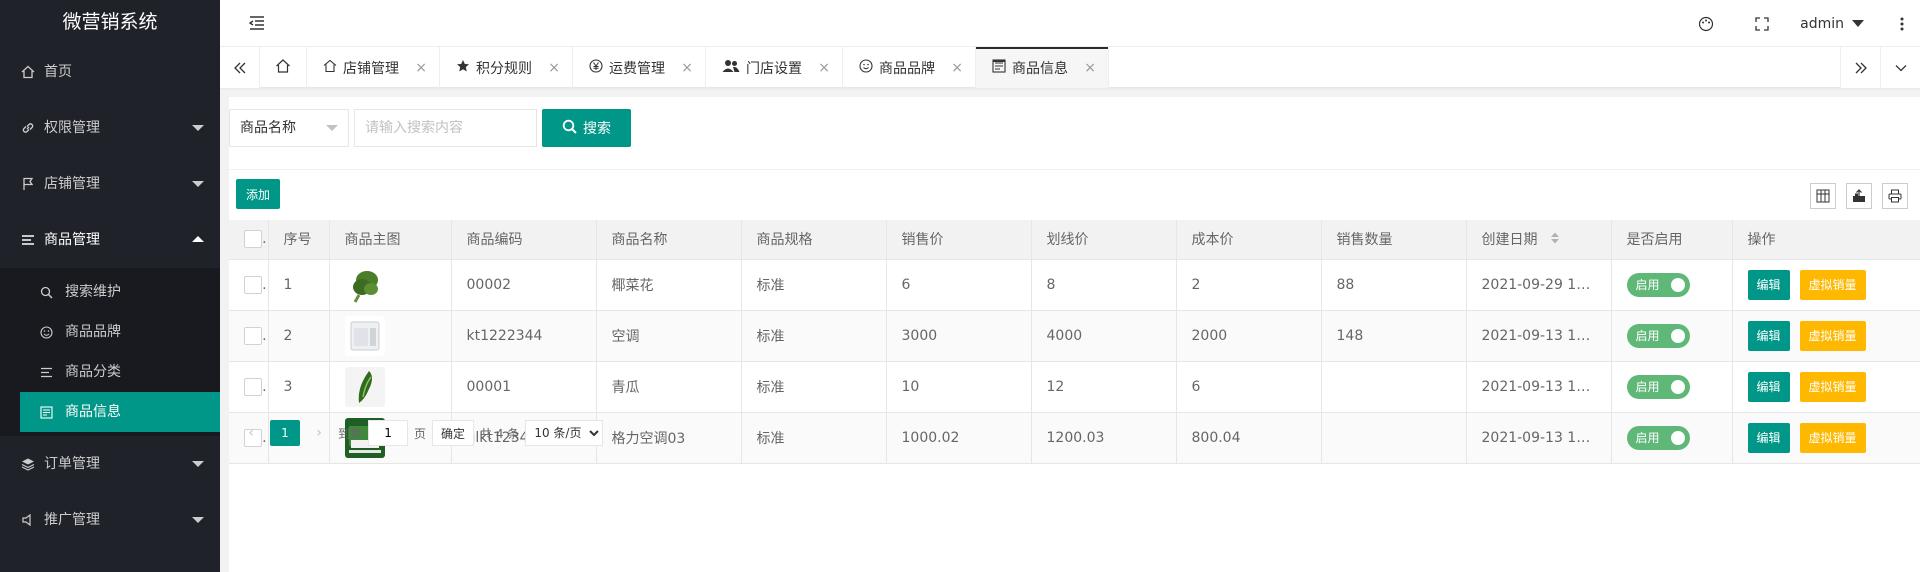 Image resolution: width=1920 pixels, height=572 pixels. What do you see at coordinates (72, 464) in the screenshot?
I see `sidebar-item-label: 订单管理` at bounding box center [72, 464].